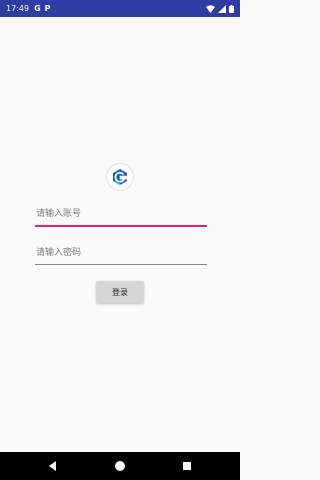 The image size is (320, 480). Describe the element at coordinates (120, 8) in the screenshot. I see `status-bar: 17:49 G P` at that location.